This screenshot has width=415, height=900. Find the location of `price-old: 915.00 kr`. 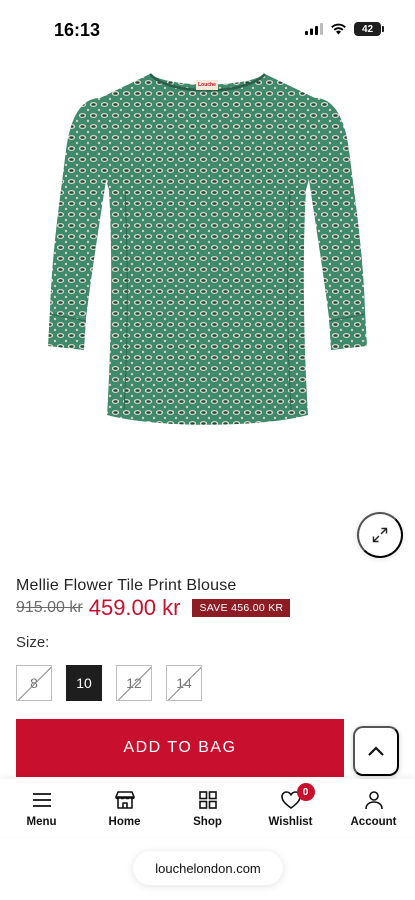

price-old: 915.00 kr is located at coordinates (49, 607).